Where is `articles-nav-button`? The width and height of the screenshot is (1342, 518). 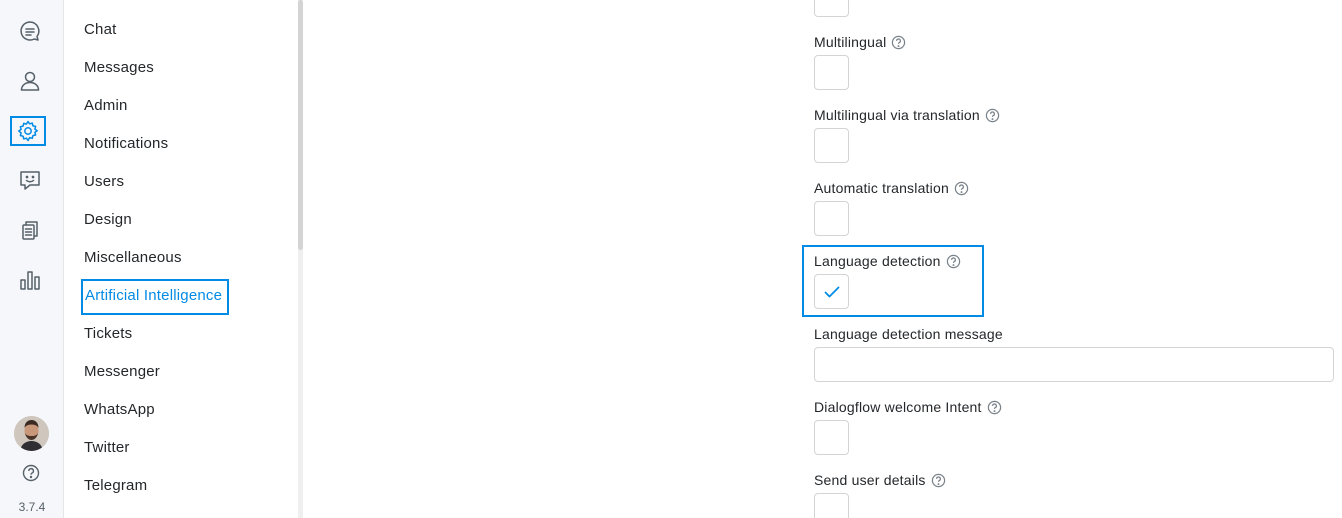 articles-nav-button is located at coordinates (30, 230).